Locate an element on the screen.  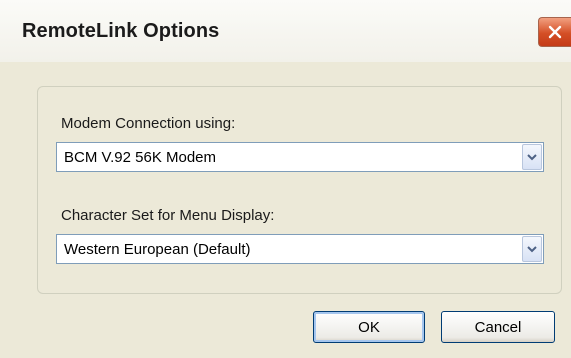
close-icon is located at coordinates (555, 32).